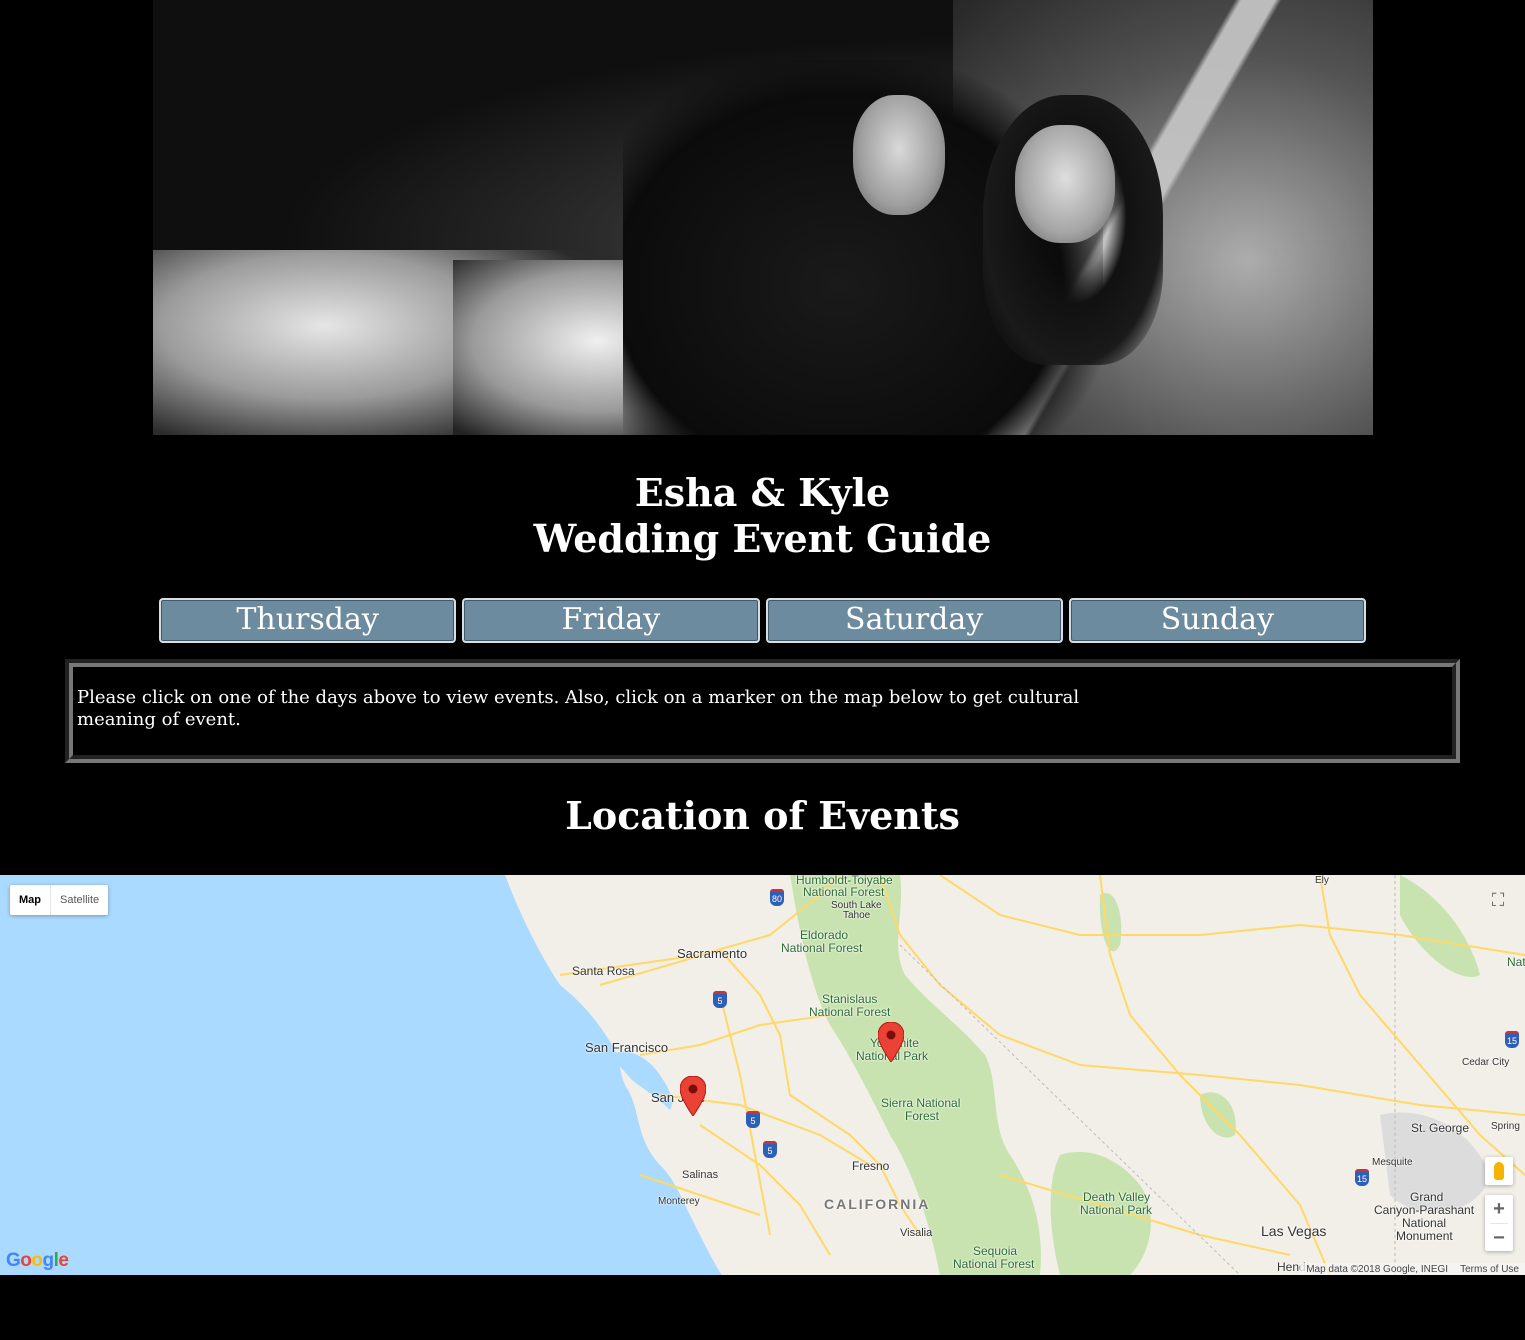 This screenshot has height=1340, width=1525. I want to click on label-sierra: Sierra National, so click(921, 1103).